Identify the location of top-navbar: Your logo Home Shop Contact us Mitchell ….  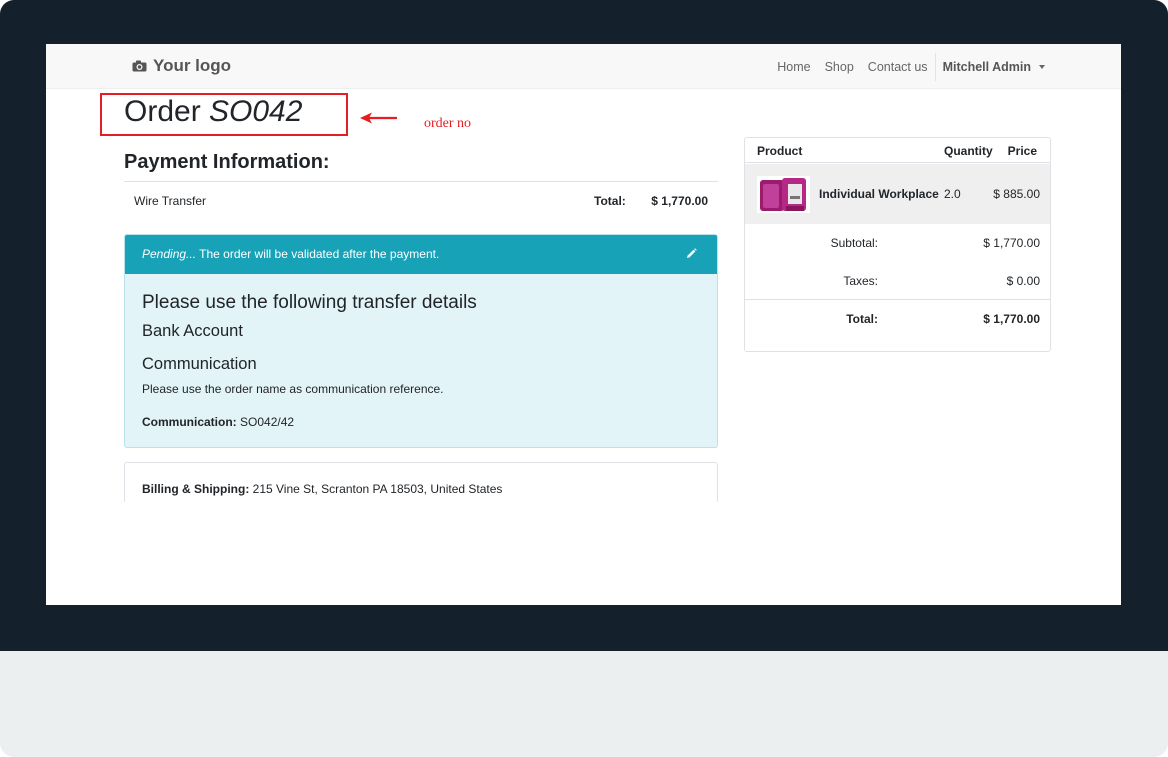
(583, 66).